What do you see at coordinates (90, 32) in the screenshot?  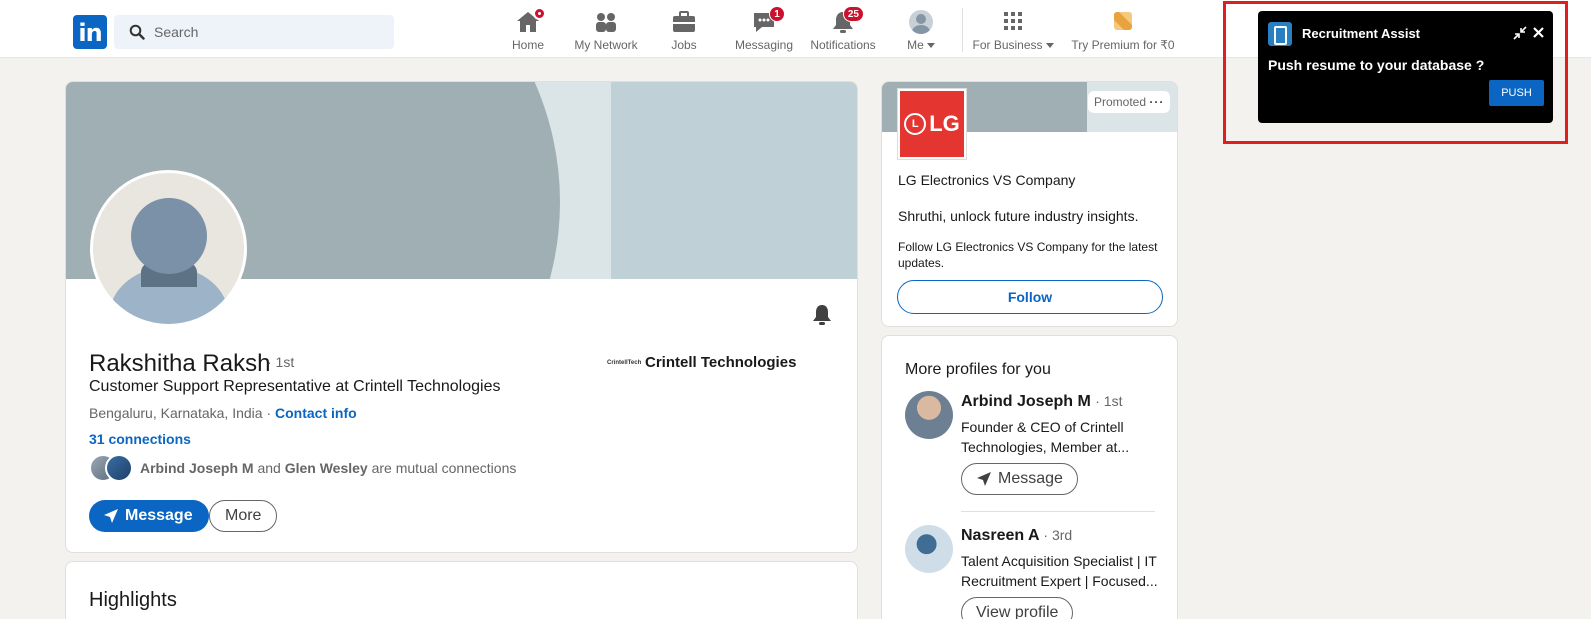 I see `linkedin-logo: in` at bounding box center [90, 32].